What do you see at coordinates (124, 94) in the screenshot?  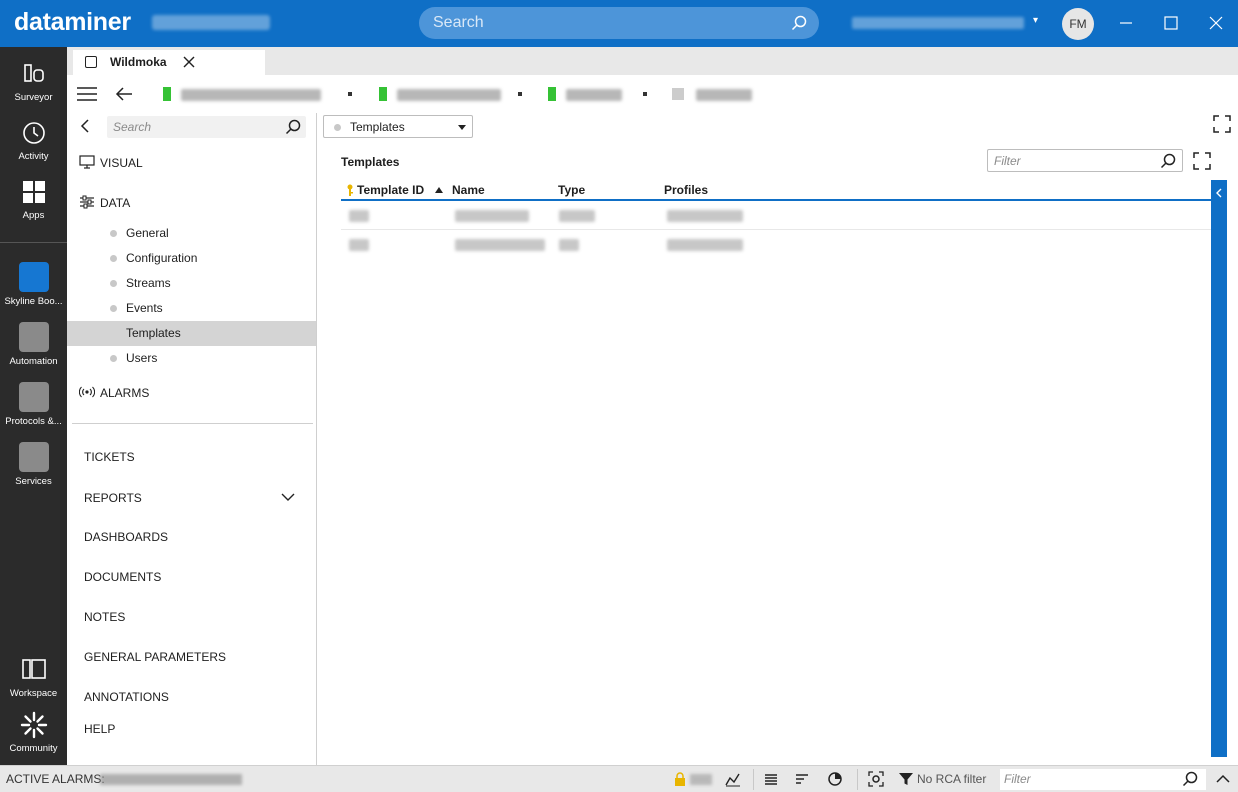 I see `back-arrow-icon` at bounding box center [124, 94].